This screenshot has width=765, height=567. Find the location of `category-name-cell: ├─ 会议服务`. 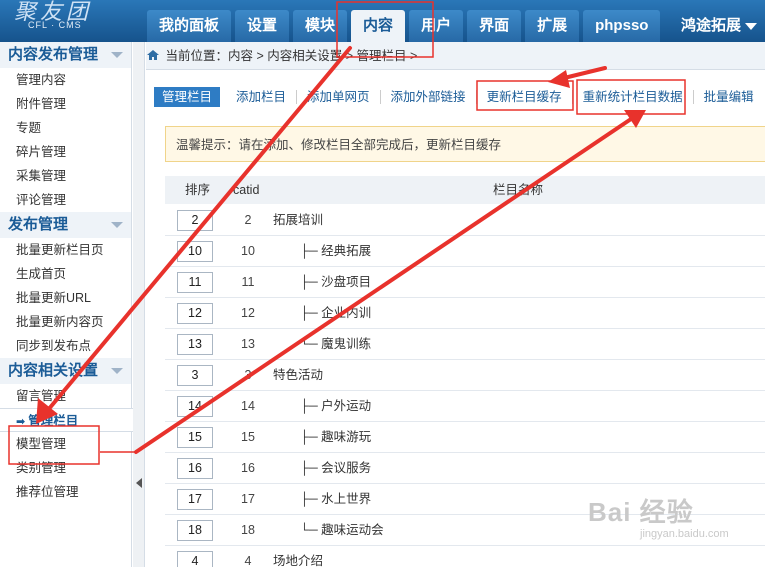

category-name-cell: ├─ 会议服务 is located at coordinates (336, 468).